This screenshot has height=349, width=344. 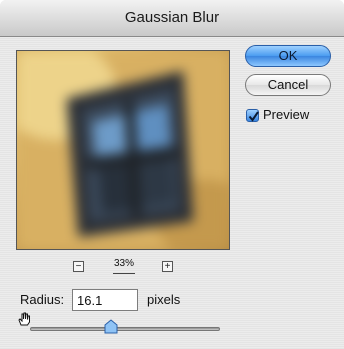 I want to click on zoom-out-button: −, so click(x=78, y=266).